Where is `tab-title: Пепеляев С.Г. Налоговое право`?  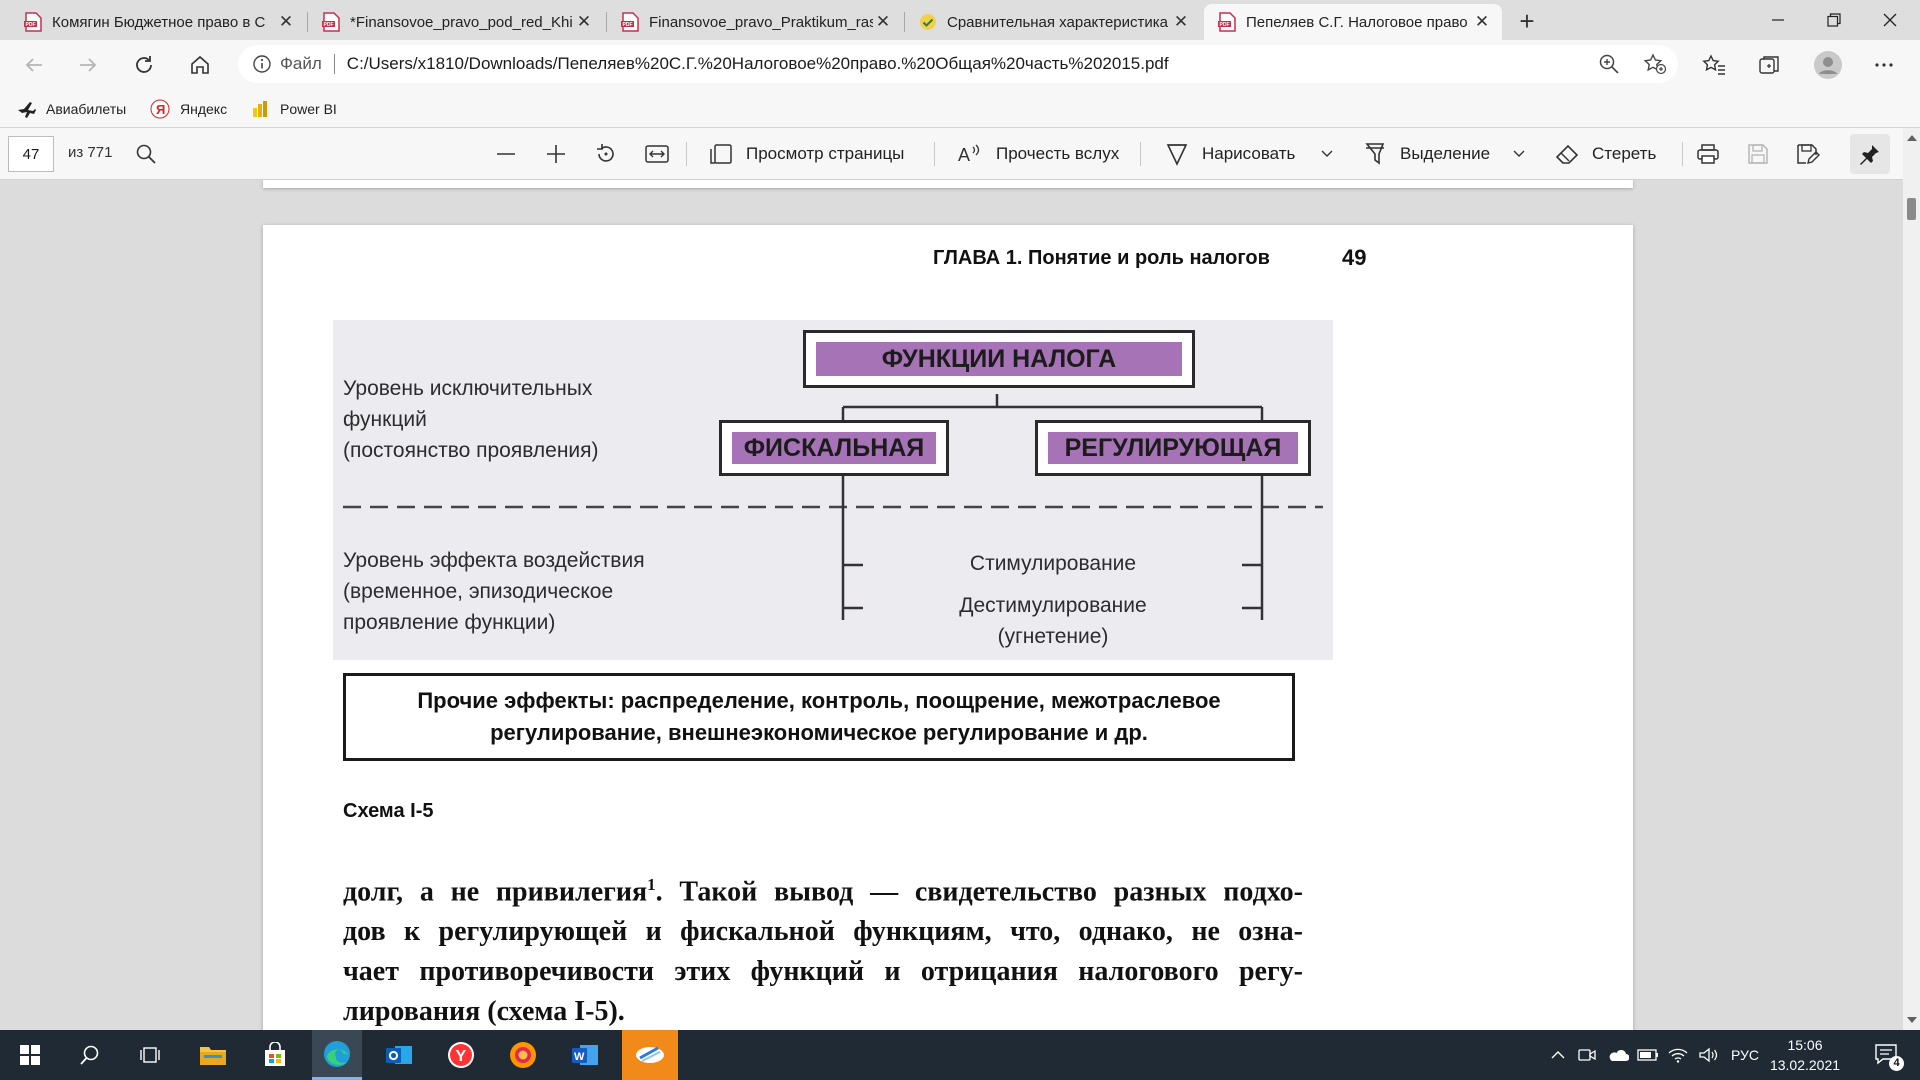
tab-title: Пепеляев С.Г. Налоговое право is located at coordinates (1357, 22).